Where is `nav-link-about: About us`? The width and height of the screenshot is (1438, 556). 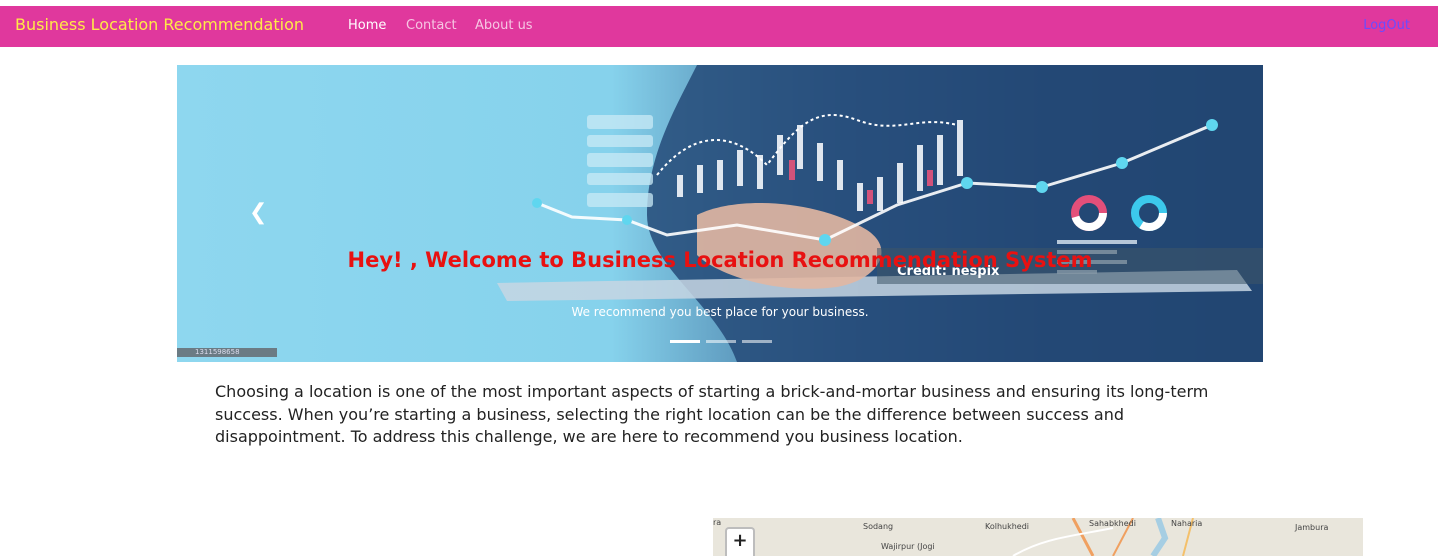 nav-link-about: About us is located at coordinates (504, 25).